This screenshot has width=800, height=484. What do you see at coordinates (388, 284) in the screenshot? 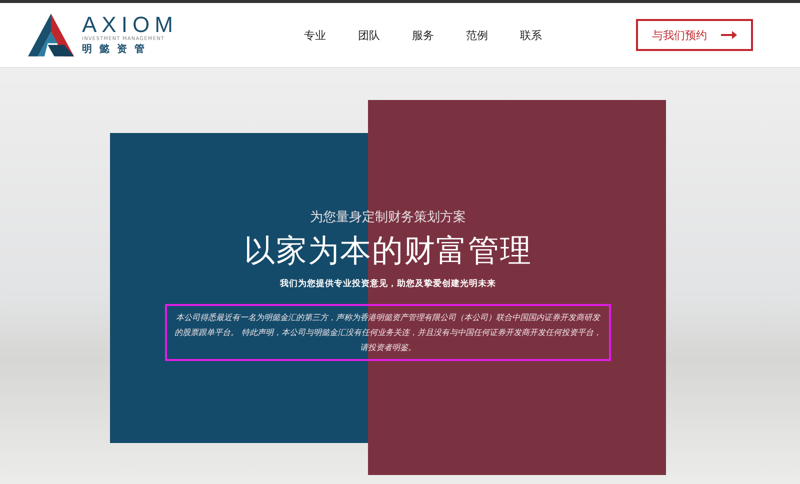
I see `hero-tagline: 我们为您提供专业投资意见，助您及挚爱创建光明未来` at bounding box center [388, 284].